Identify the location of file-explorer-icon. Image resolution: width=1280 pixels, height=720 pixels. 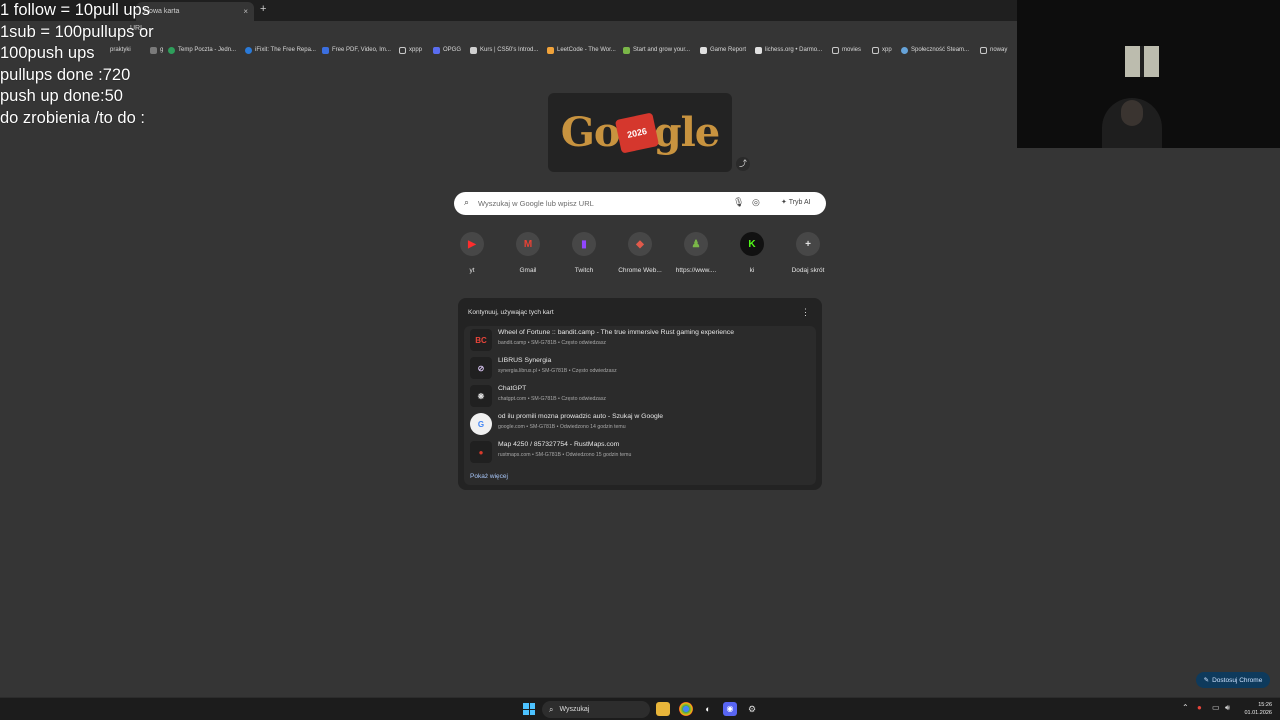
(663, 709).